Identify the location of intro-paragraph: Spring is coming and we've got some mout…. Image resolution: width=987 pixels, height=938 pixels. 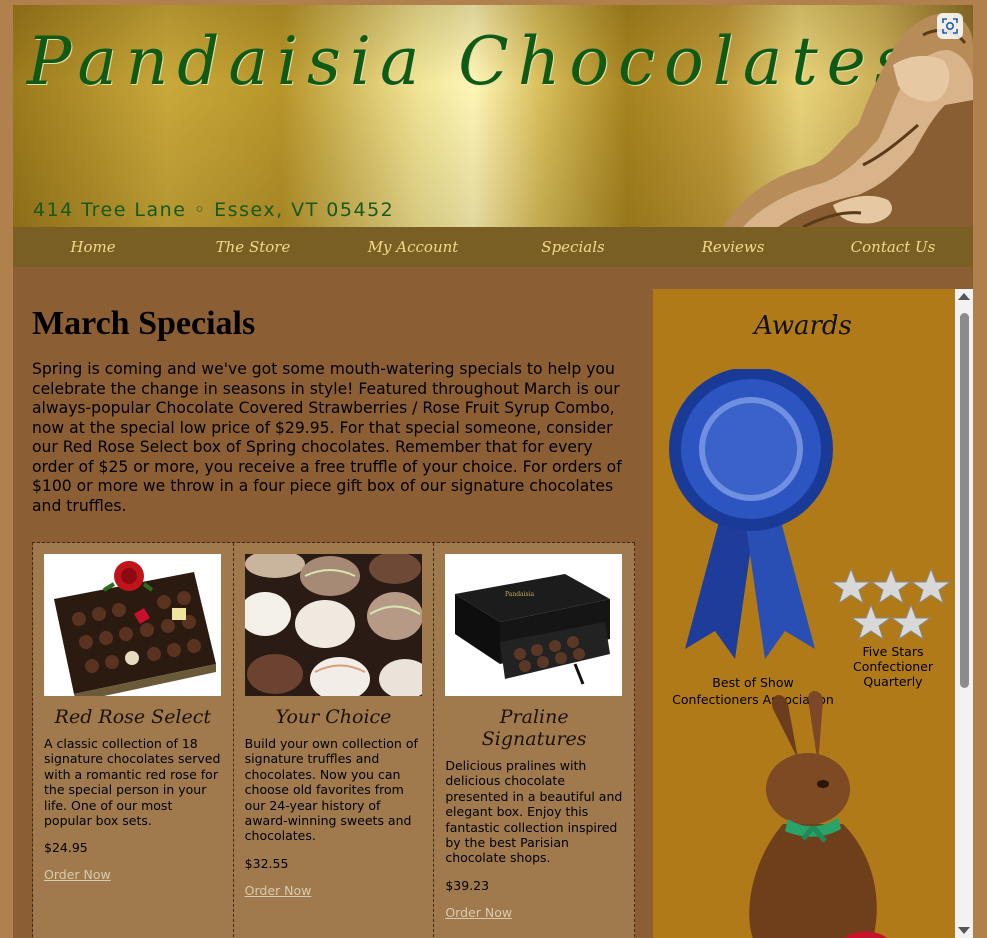
(327, 437).